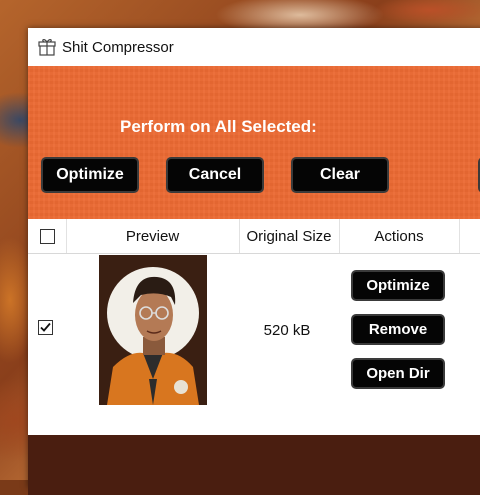 The width and height of the screenshot is (480, 495). Describe the element at coordinates (254, 465) in the screenshot. I see `footer-band` at that location.